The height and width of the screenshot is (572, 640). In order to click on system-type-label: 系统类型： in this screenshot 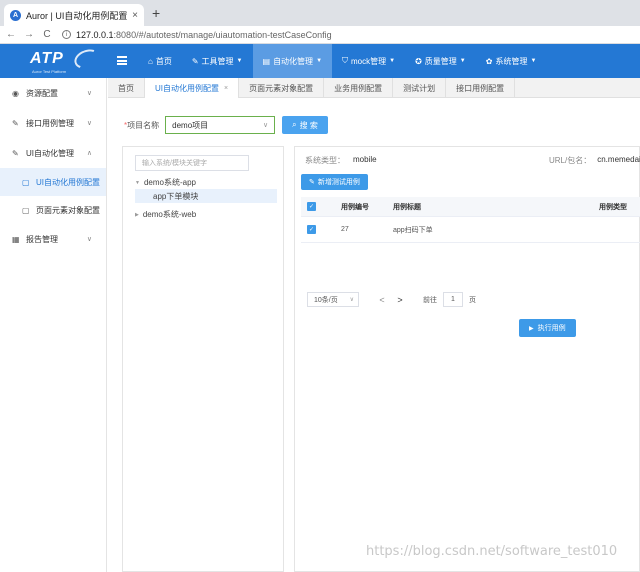, I will do `click(325, 160)`.